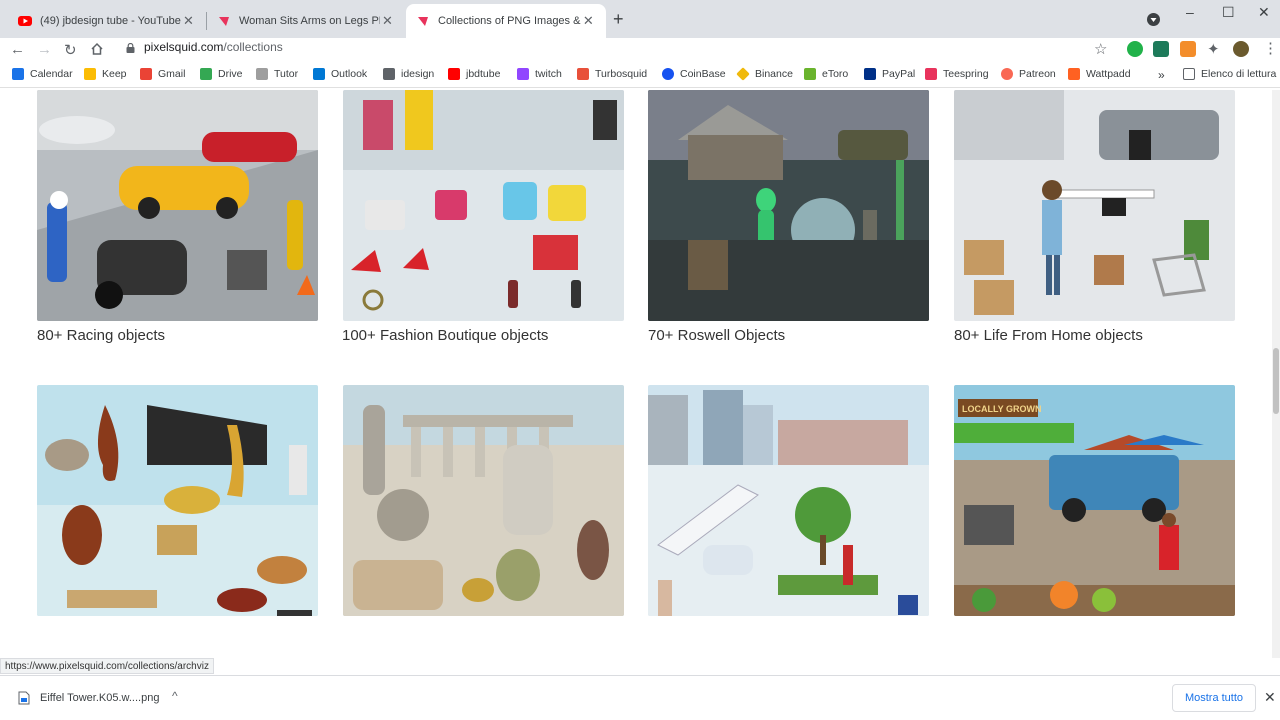 The image size is (1280, 720). What do you see at coordinates (42, 74) in the screenshot?
I see `bookmark-calendar: Calendar` at bounding box center [42, 74].